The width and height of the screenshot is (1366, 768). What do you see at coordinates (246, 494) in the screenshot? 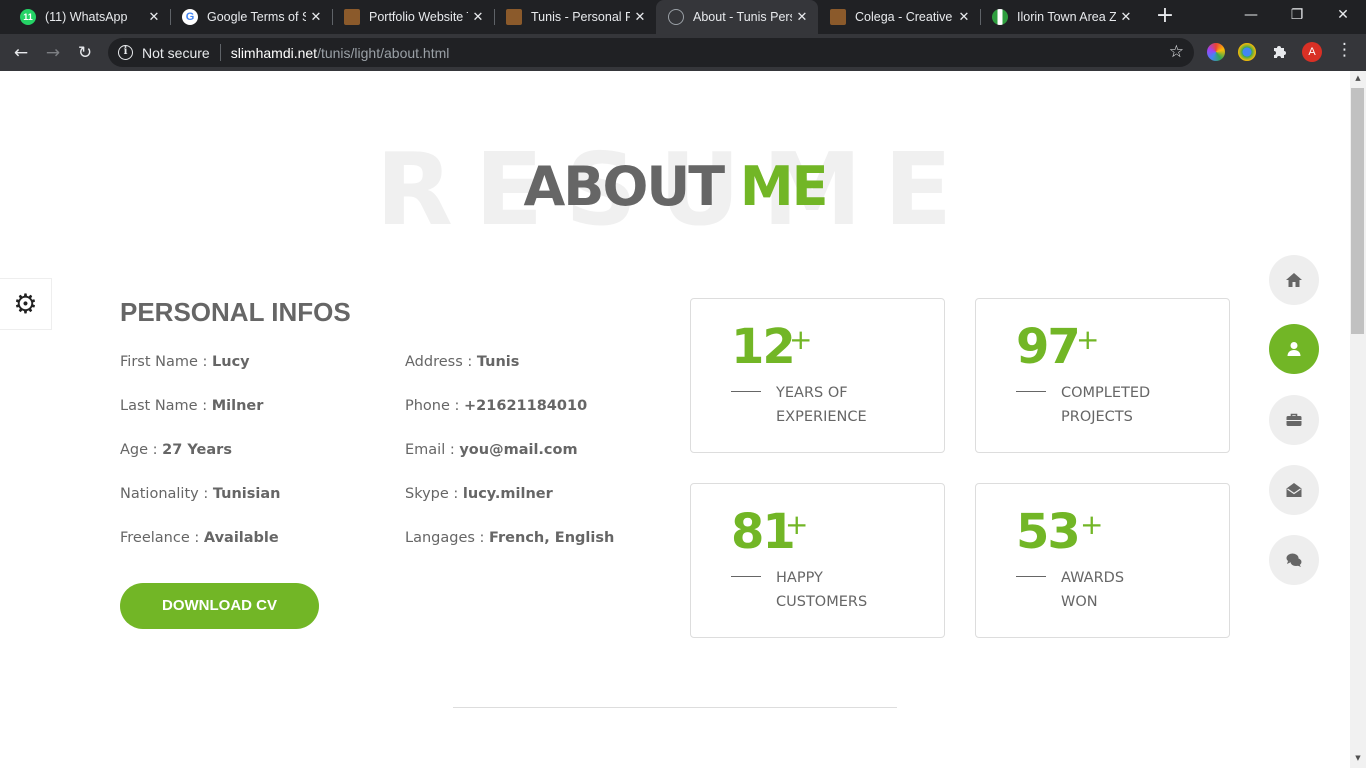
I see `info-value: Tunisian` at bounding box center [246, 494].